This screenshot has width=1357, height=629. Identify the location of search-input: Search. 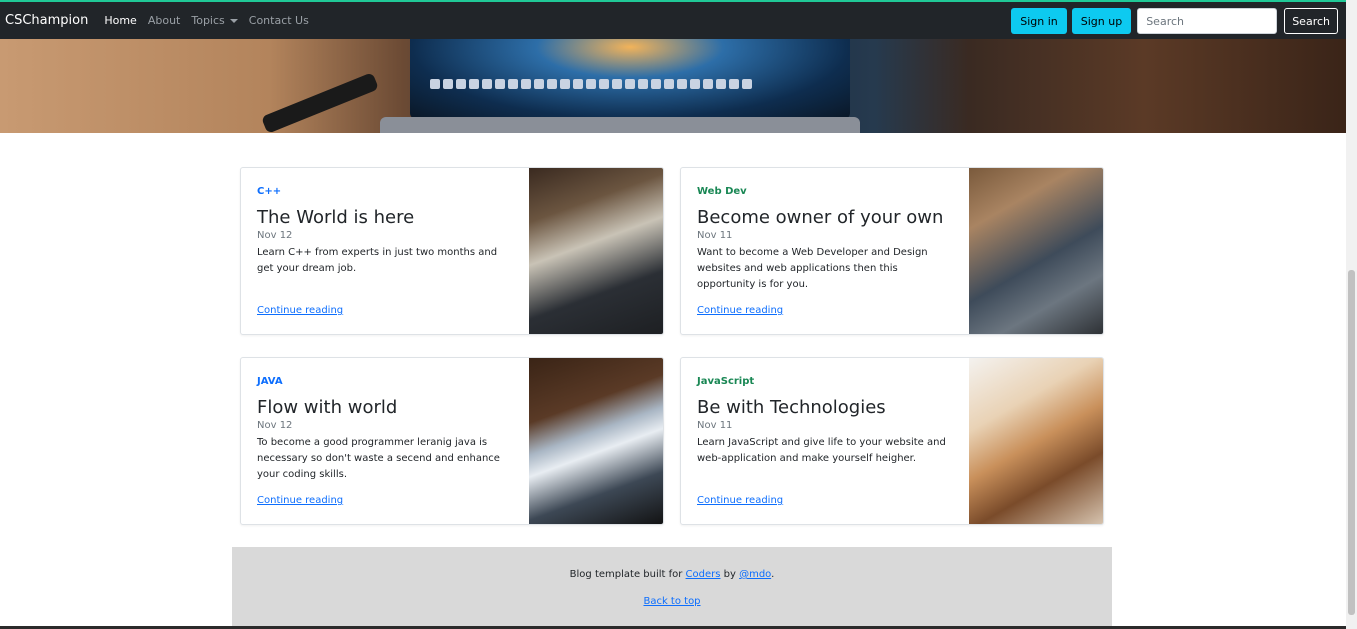
(1207, 21).